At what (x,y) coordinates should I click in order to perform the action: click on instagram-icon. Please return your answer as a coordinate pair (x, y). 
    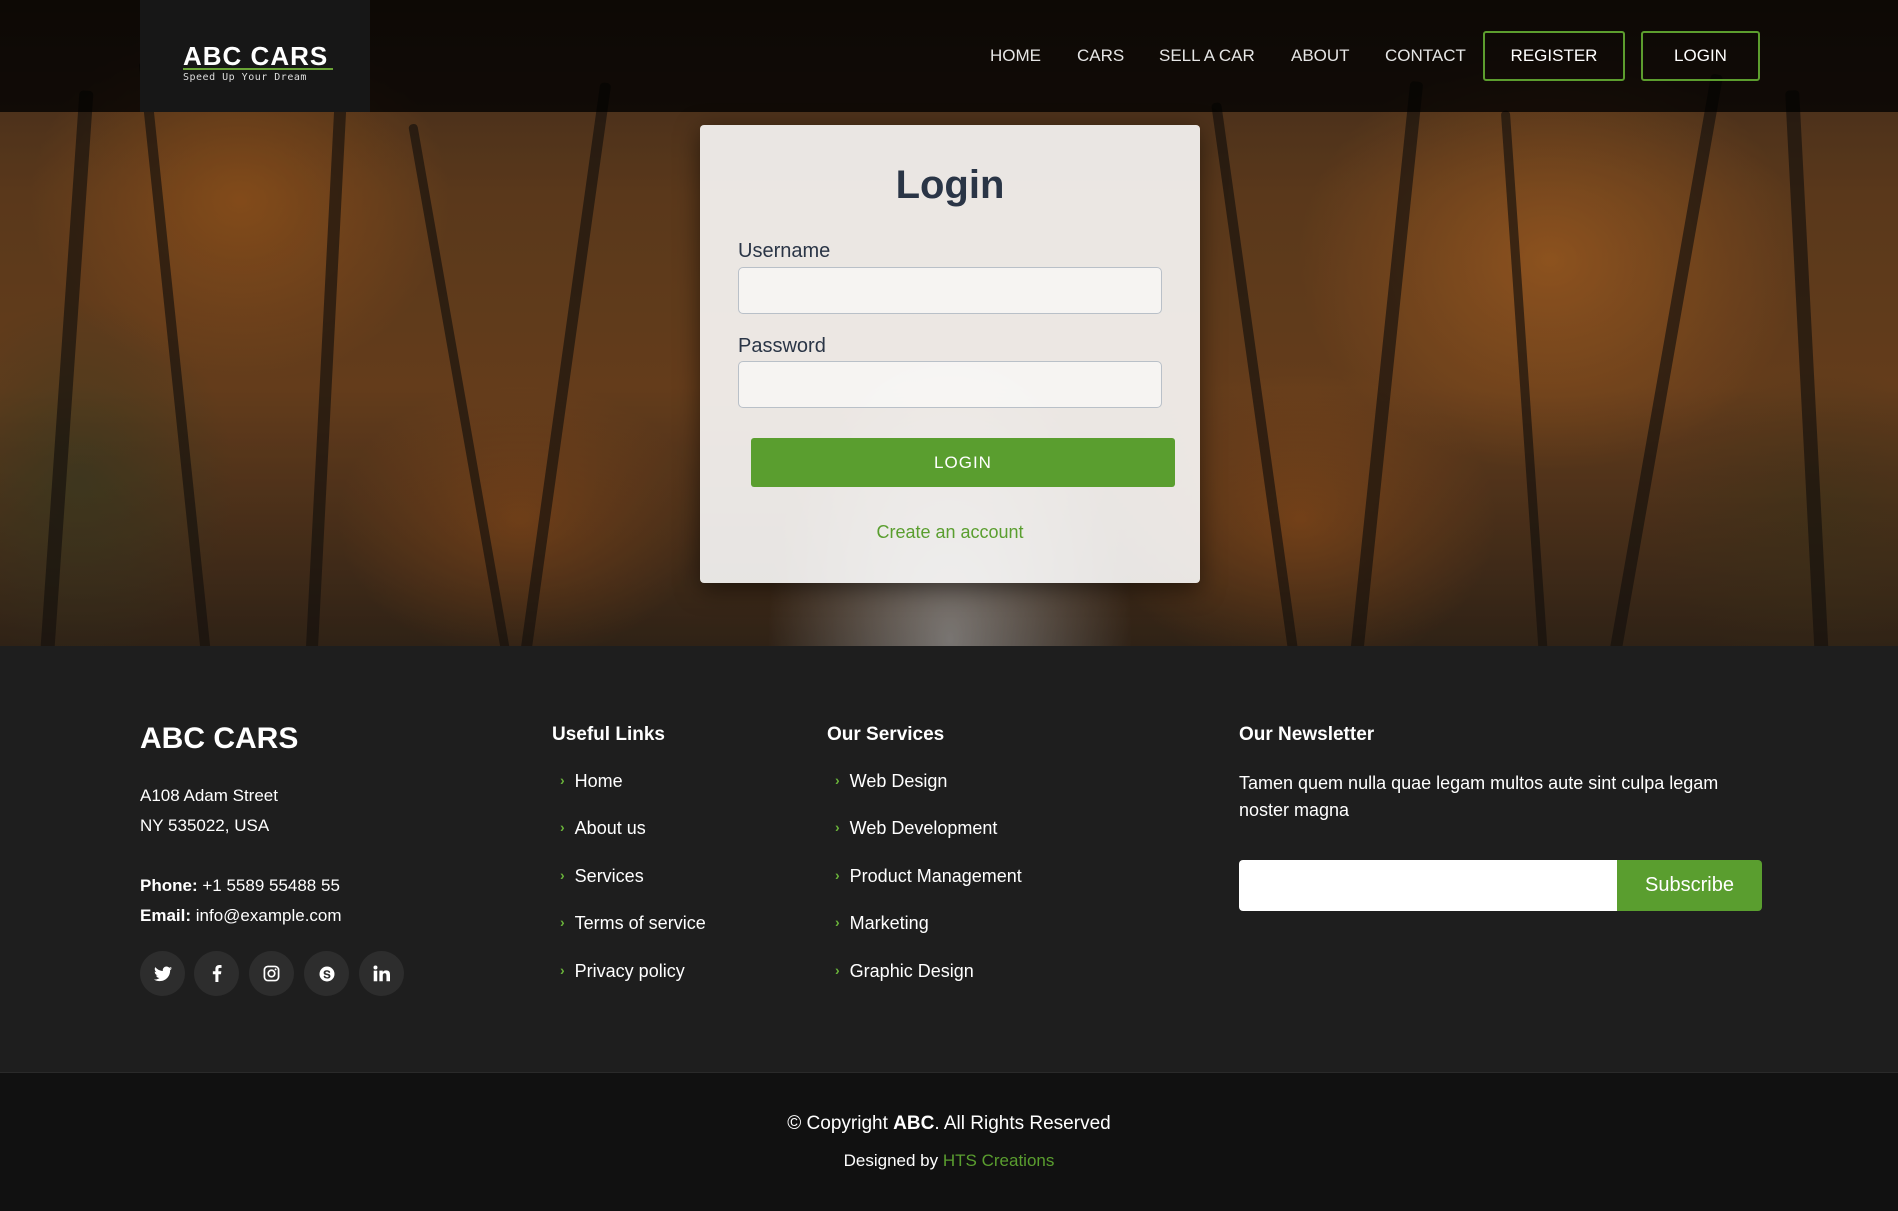
    Looking at the image, I should click on (271, 973).